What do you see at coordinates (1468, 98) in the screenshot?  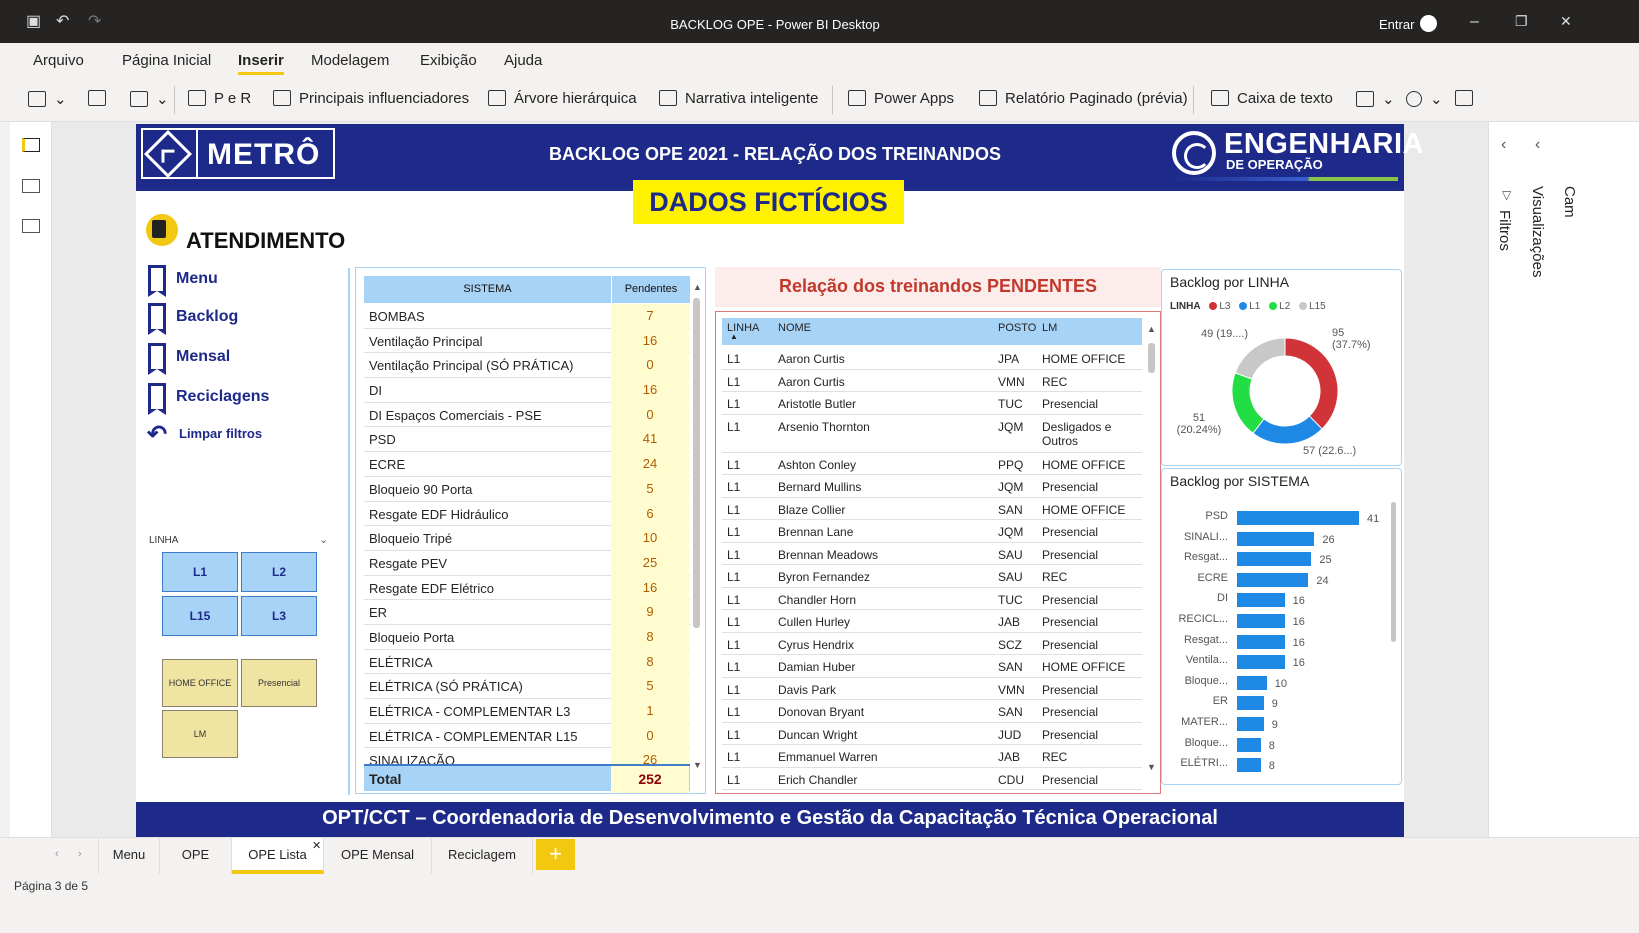 I see `image-button` at bounding box center [1468, 98].